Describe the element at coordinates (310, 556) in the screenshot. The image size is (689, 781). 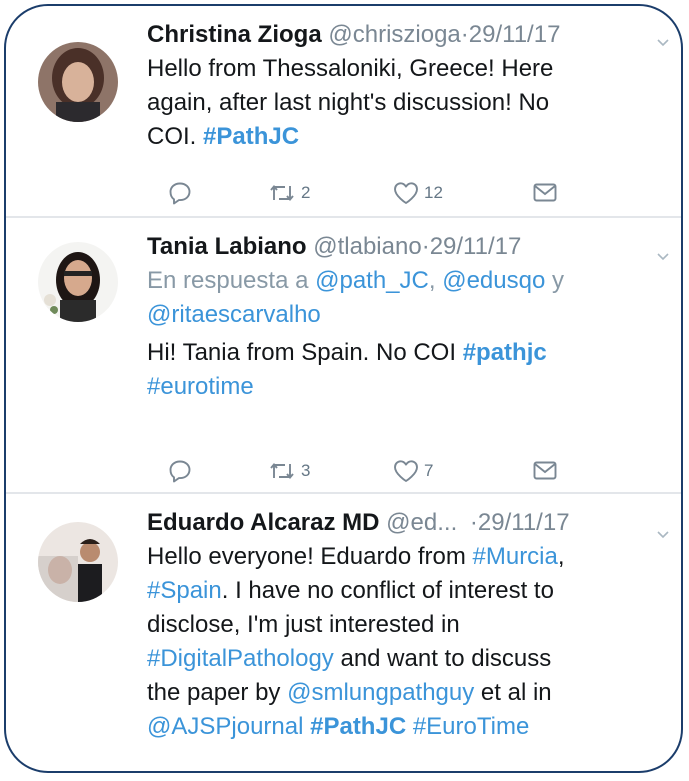
I see `text-segment: Hello everyone! Eduardo from` at that location.